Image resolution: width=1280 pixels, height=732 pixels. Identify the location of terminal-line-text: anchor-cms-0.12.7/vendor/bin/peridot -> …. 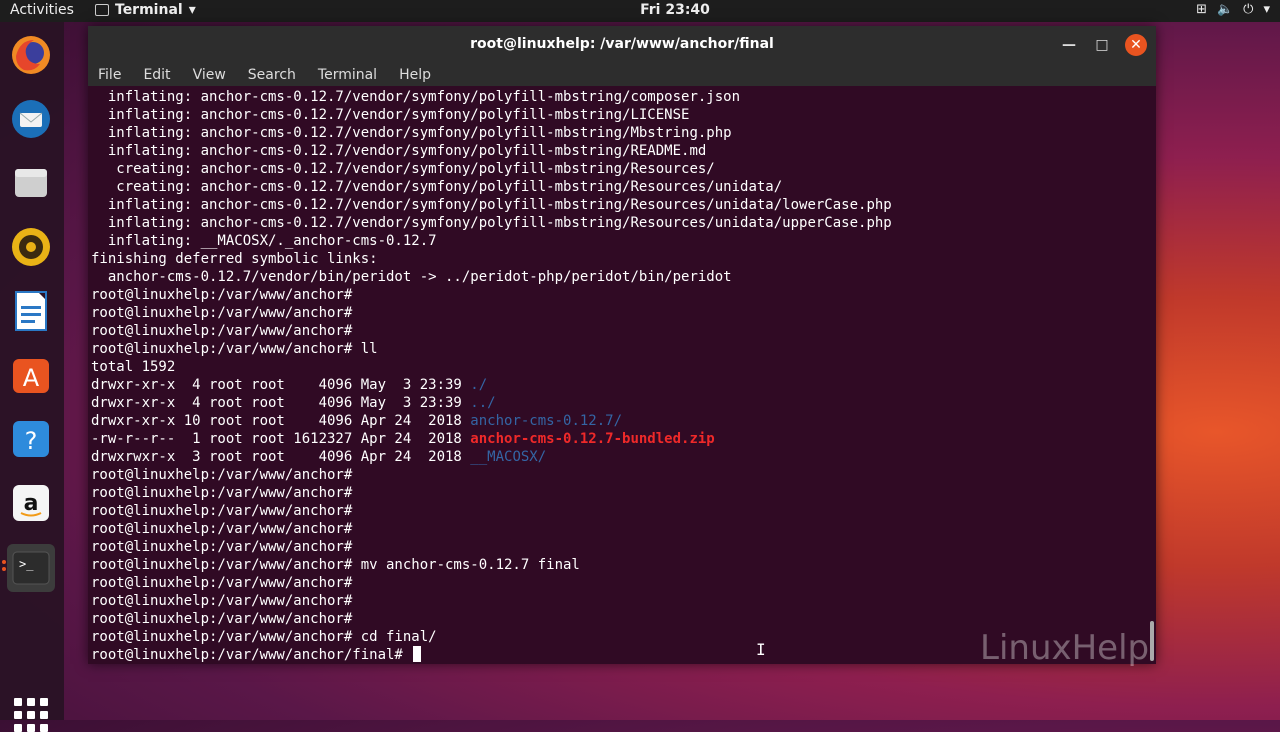
(411, 277).